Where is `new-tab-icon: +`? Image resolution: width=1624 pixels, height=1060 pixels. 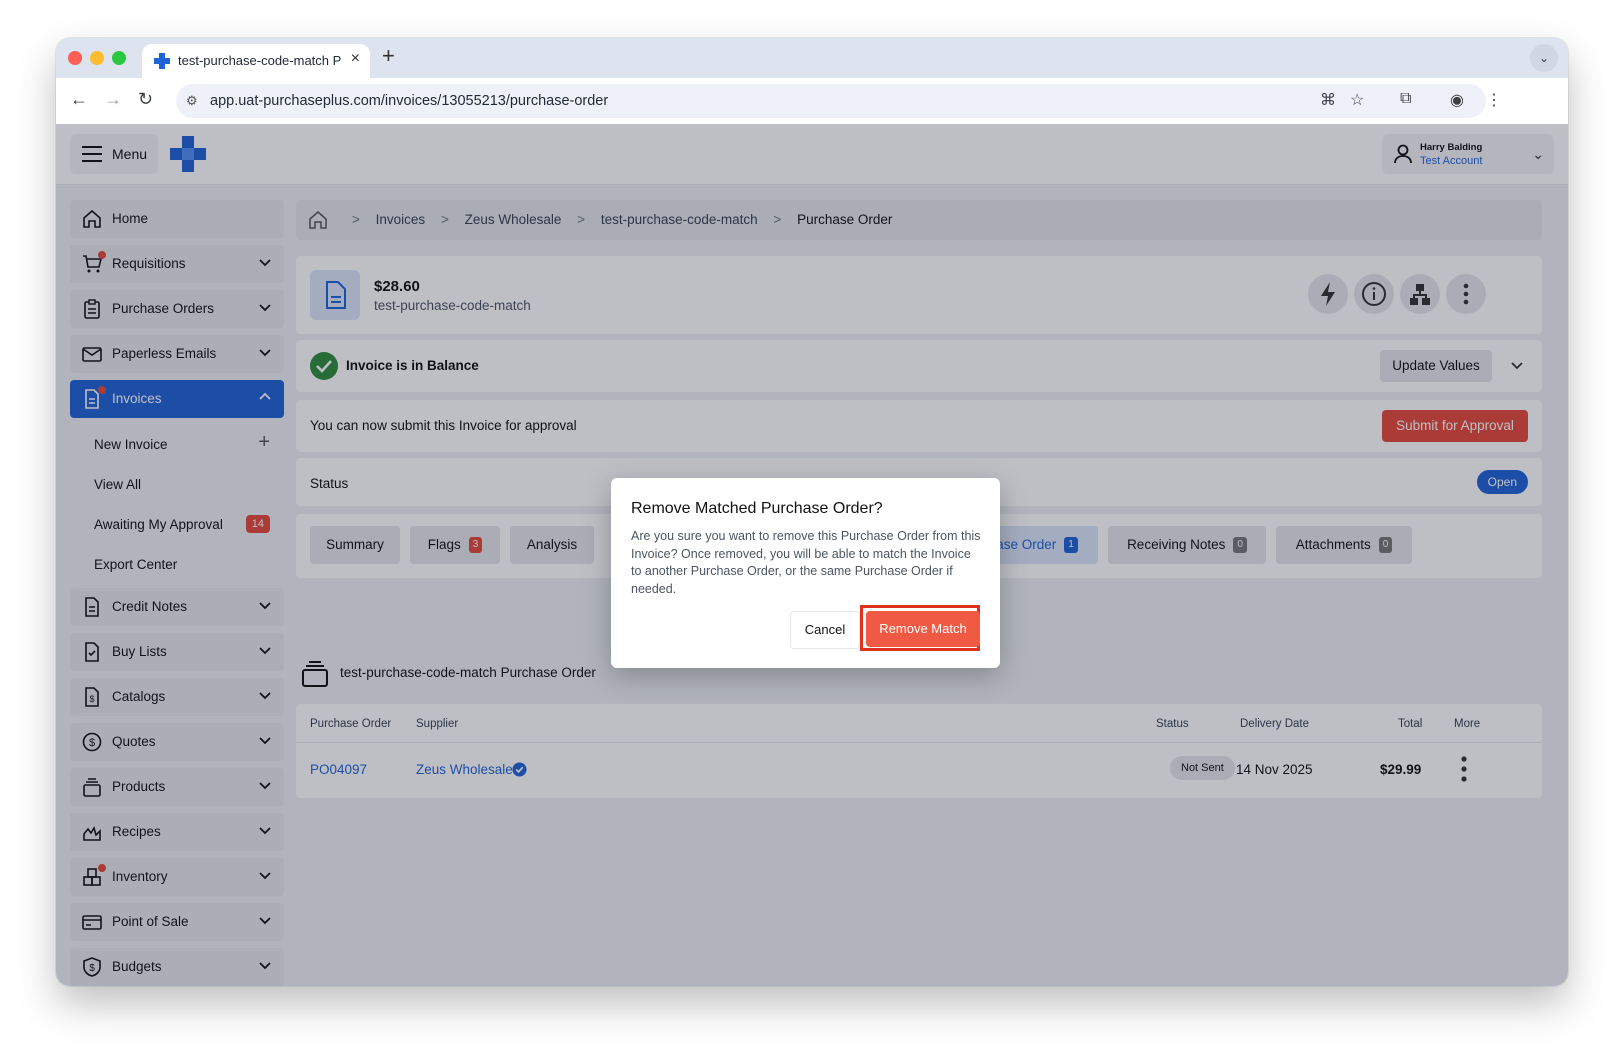 new-tab-icon: + is located at coordinates (388, 56).